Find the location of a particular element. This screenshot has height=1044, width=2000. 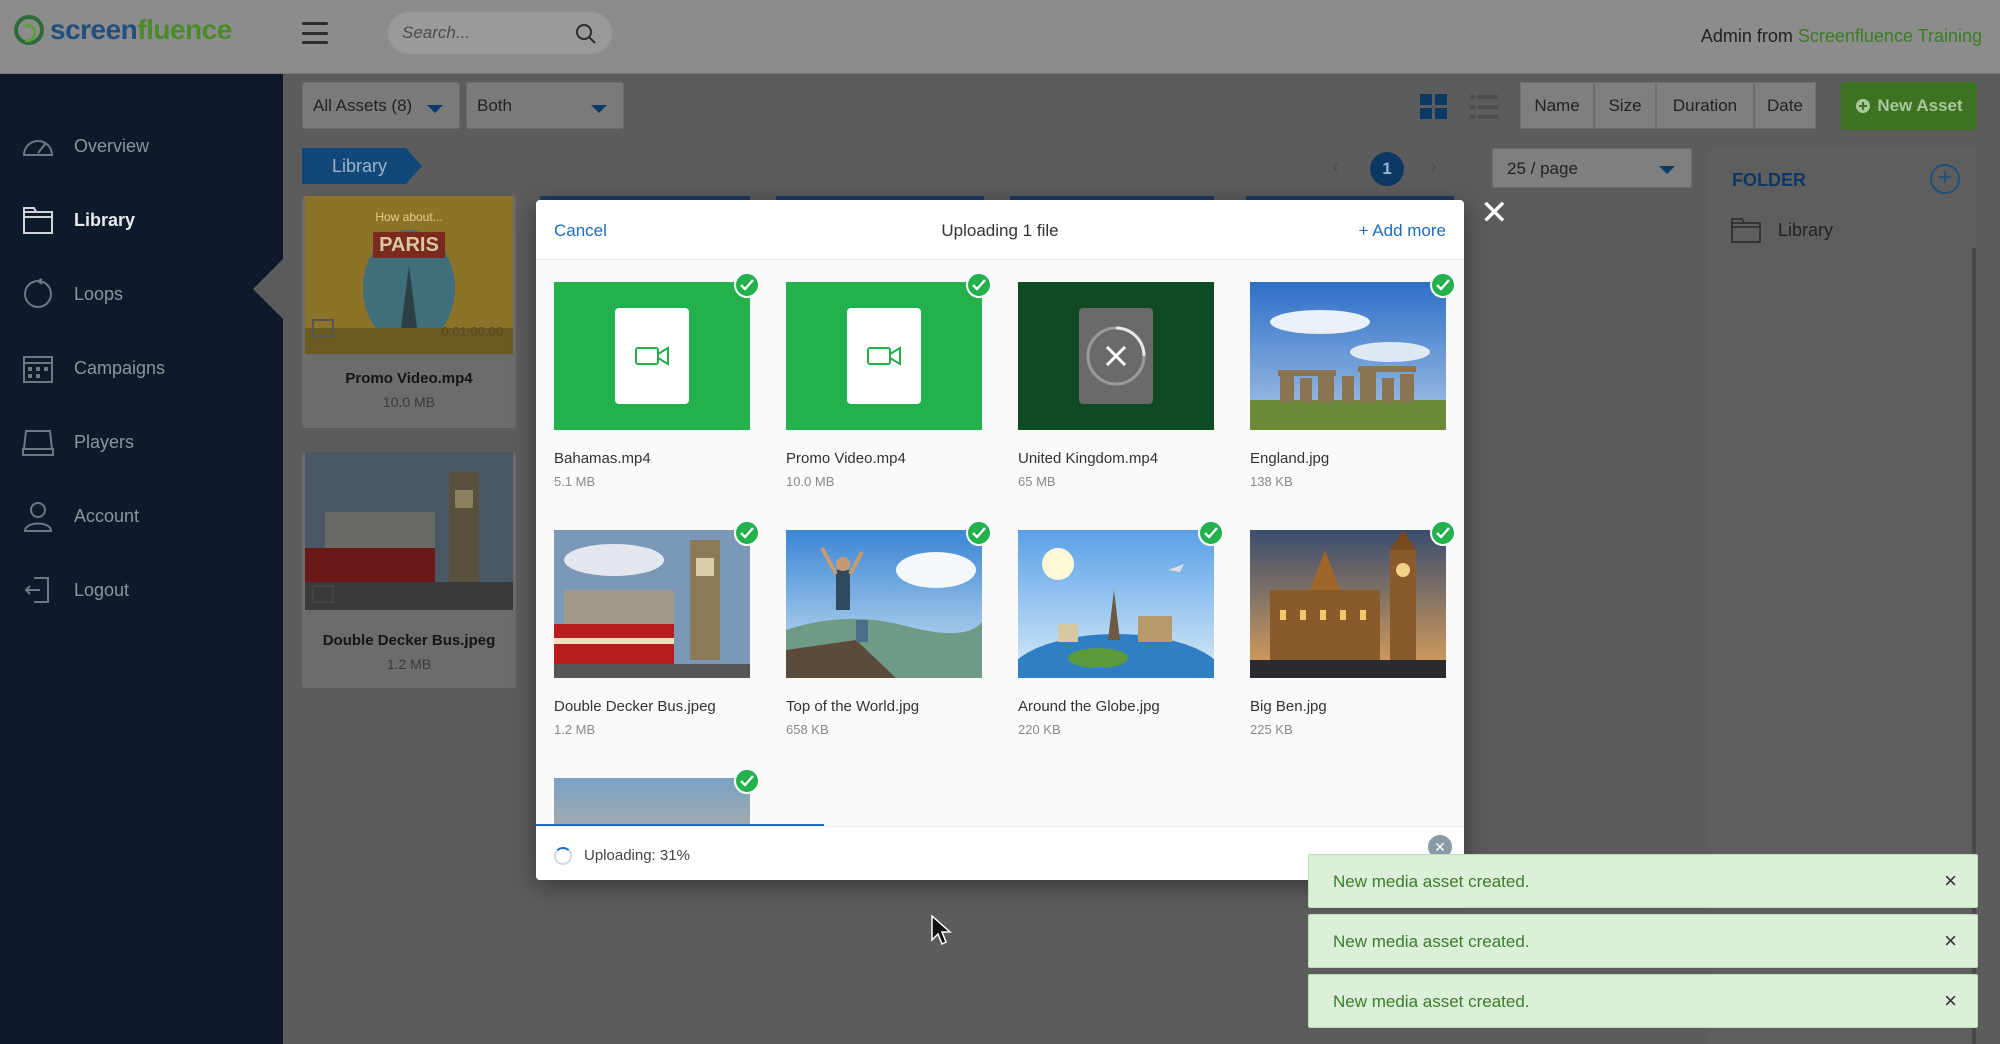

logout-icon is located at coordinates (36, 590).